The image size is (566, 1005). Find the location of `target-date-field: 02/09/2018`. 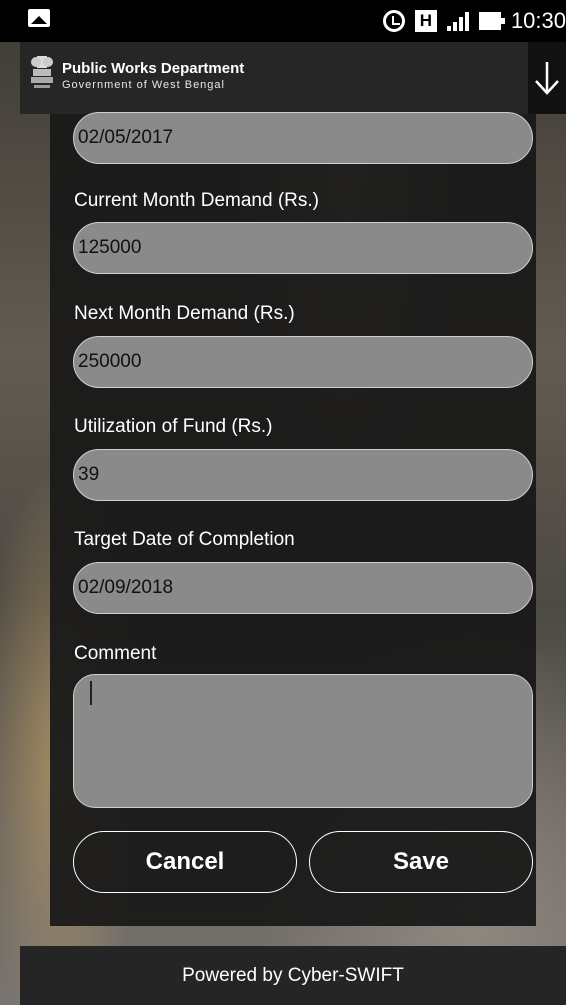

target-date-field: 02/09/2018 is located at coordinates (303, 588).